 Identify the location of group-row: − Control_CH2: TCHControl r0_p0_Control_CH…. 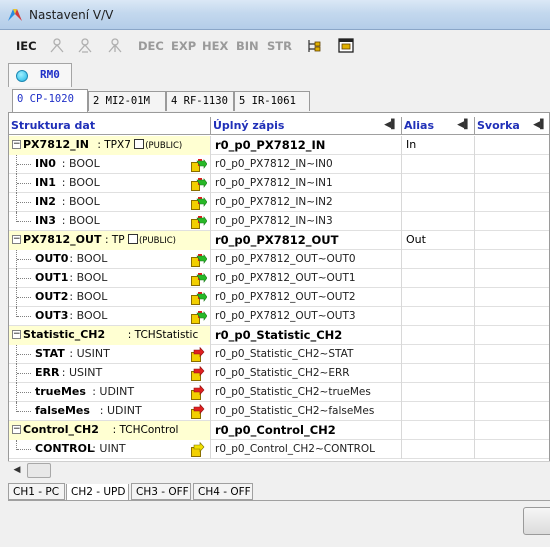
(279, 430).